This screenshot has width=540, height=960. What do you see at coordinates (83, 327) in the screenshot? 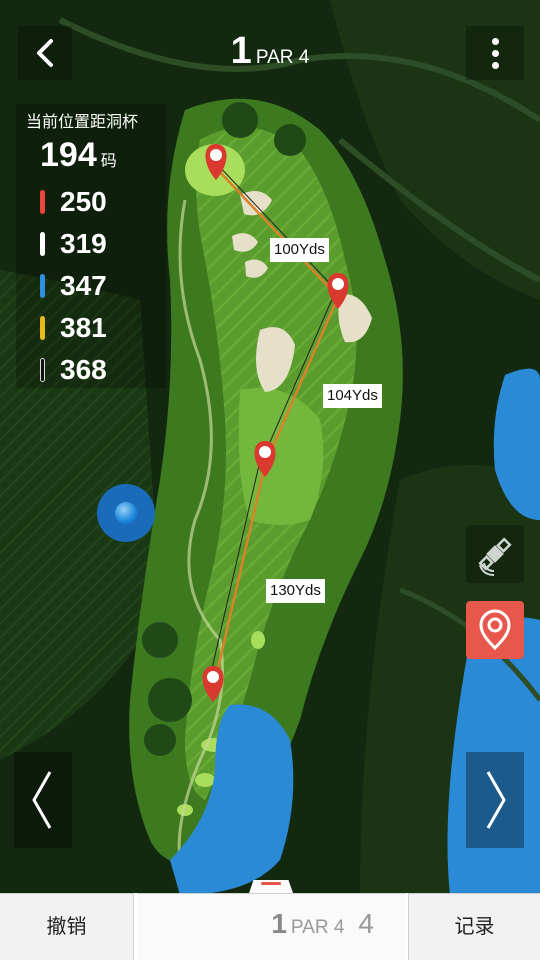
I see `tee-distance-value: 381` at bounding box center [83, 327].